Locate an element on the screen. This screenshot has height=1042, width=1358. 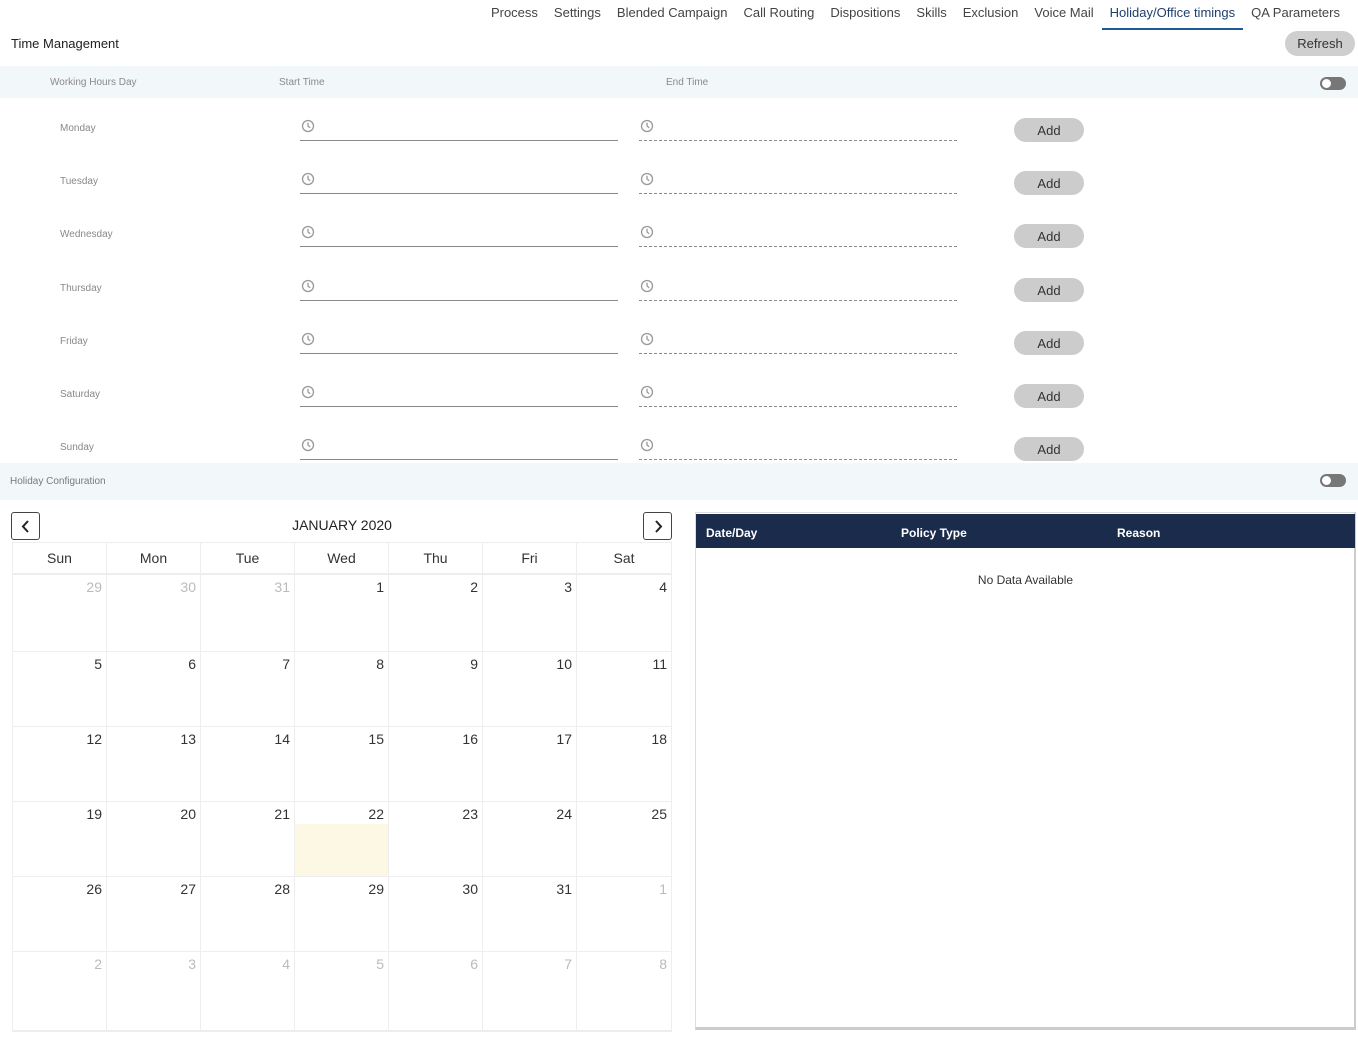
calendar-day: 11 is located at coordinates (624, 689).